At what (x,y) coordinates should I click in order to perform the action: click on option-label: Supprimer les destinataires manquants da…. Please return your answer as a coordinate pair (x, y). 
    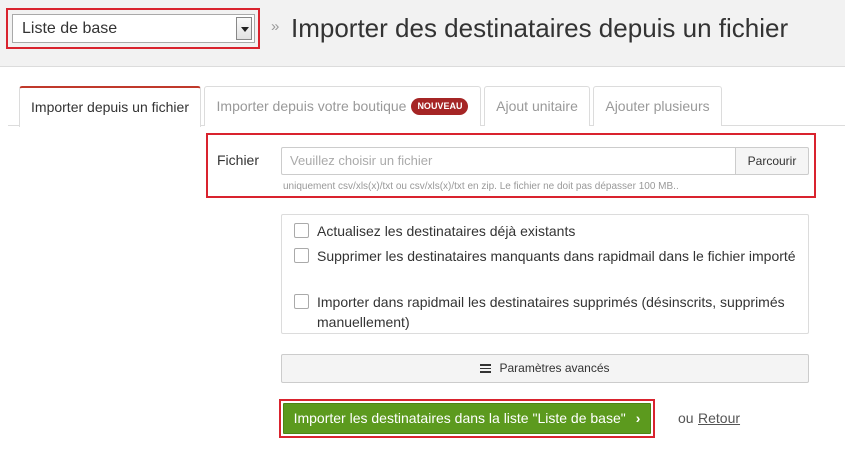
    Looking at the image, I should click on (556, 256).